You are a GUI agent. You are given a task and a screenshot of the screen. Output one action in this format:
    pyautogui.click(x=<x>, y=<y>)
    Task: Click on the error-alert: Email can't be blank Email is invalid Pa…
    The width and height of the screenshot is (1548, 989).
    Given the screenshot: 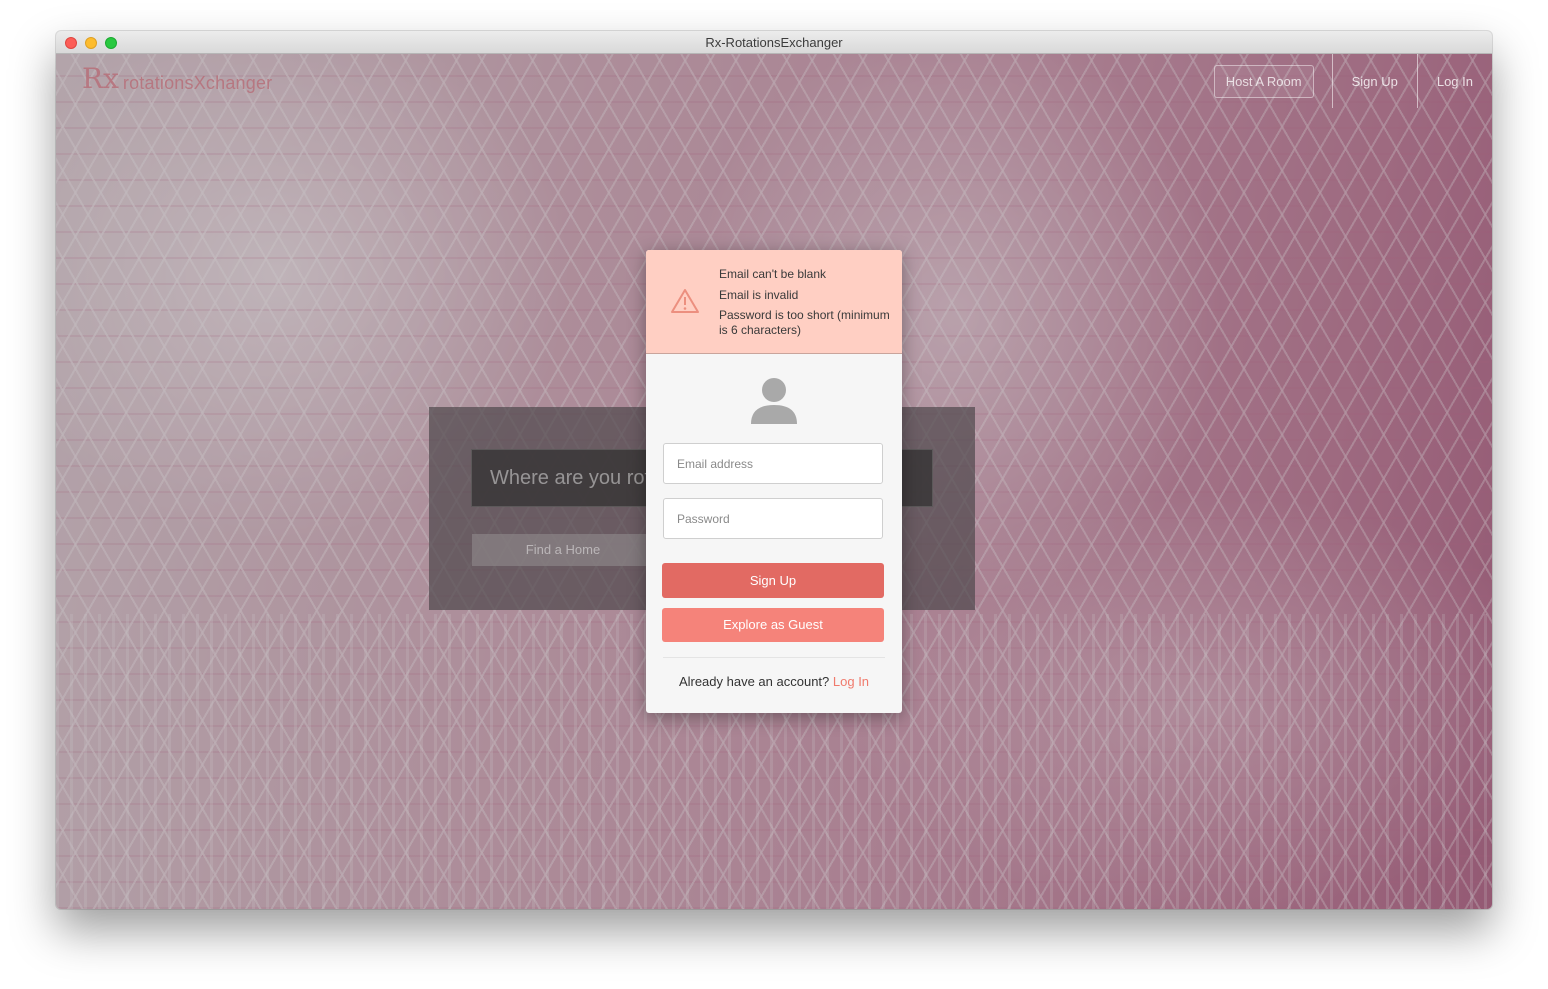 What is the action you would take?
    pyautogui.click(x=774, y=302)
    